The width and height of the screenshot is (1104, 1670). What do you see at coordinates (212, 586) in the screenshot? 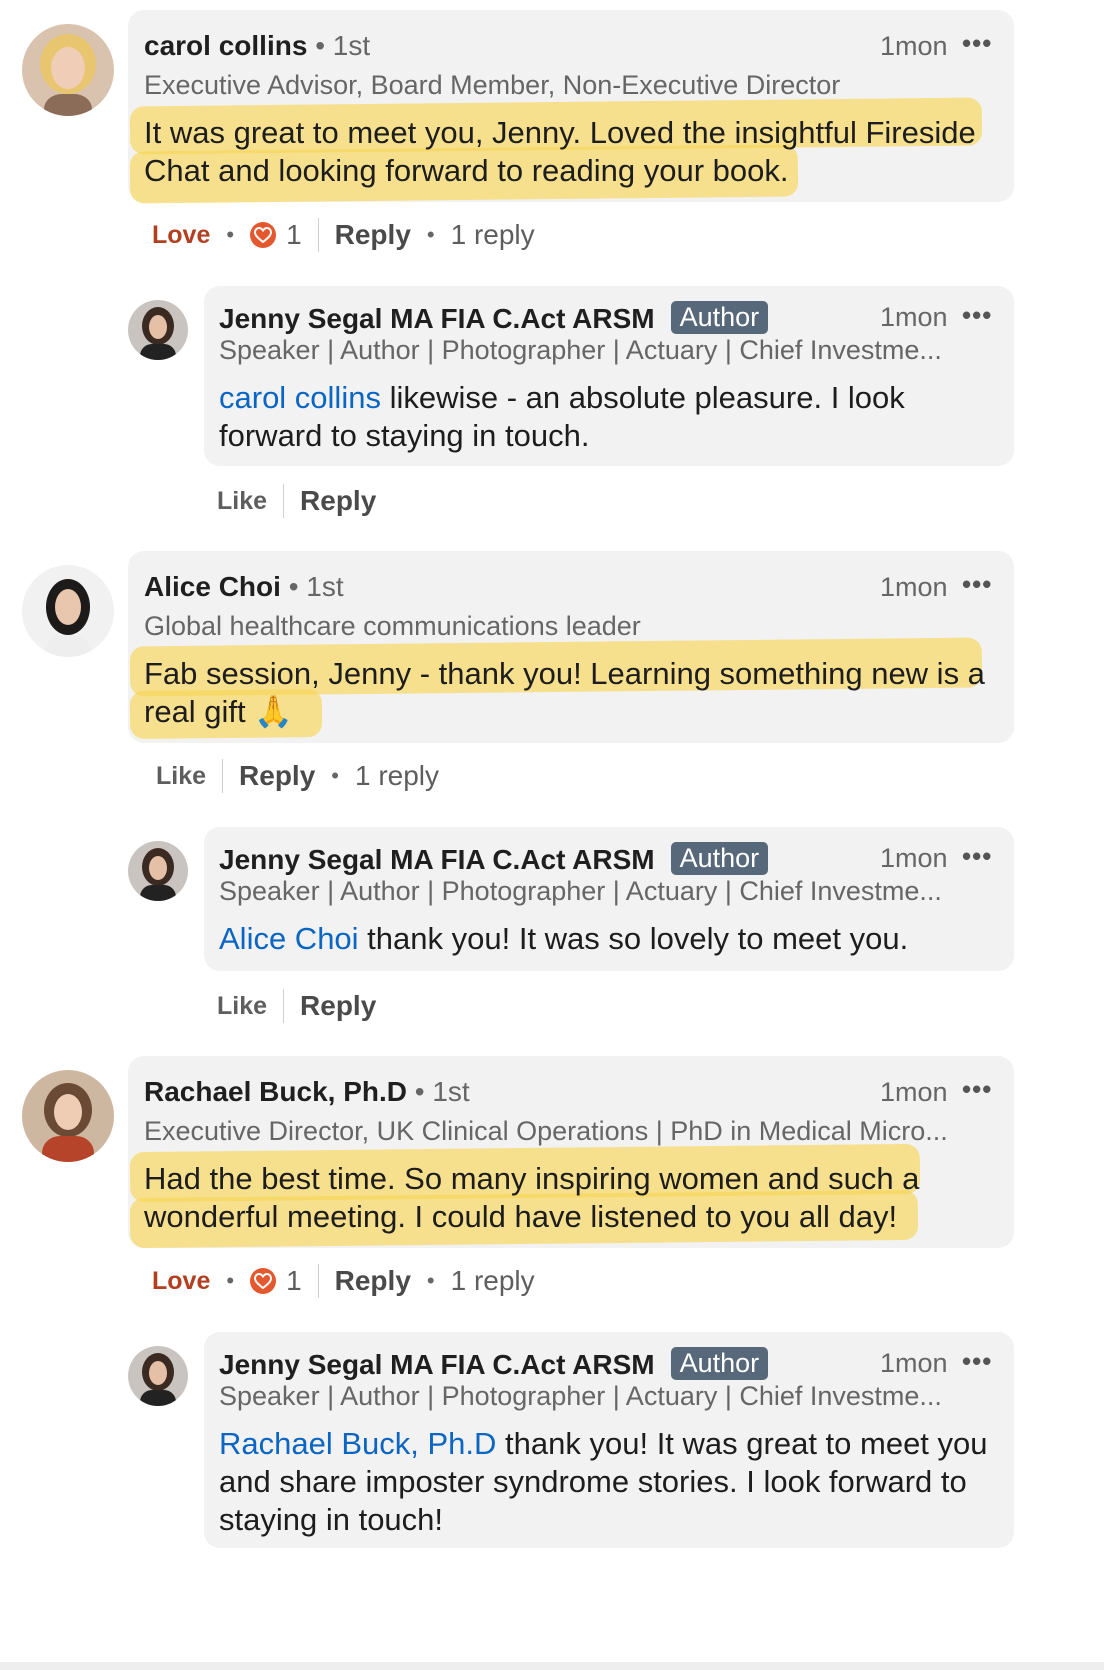
I see `author-name: Alice Choi` at bounding box center [212, 586].